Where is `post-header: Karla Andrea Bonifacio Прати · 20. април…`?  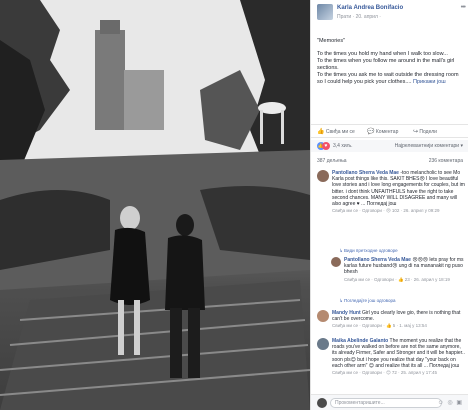 post-header: Karla Andrea Bonifacio Прати · 20. април… is located at coordinates (391, 13).